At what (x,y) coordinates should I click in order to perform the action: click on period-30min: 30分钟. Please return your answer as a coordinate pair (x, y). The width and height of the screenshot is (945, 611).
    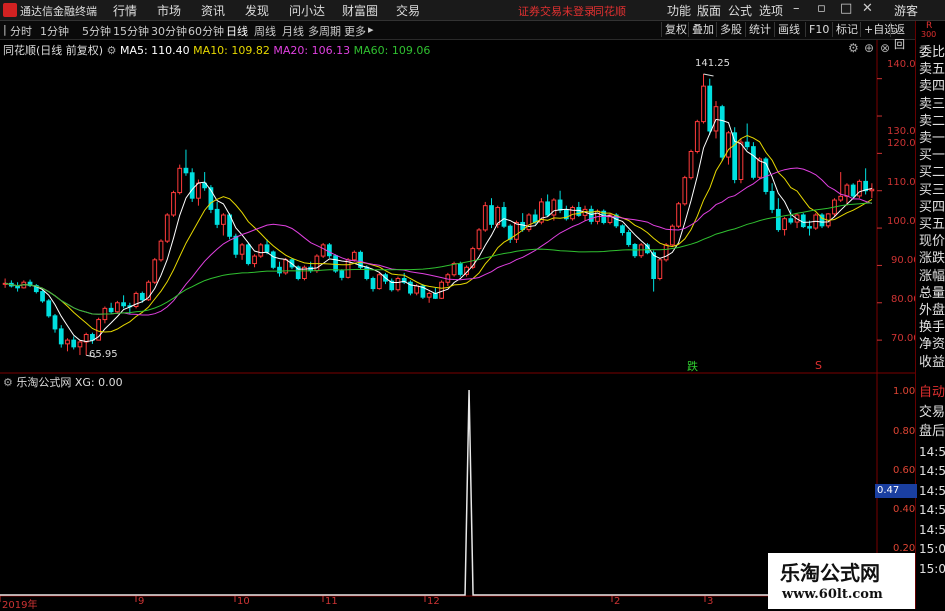
    Looking at the image, I should click on (169, 31).